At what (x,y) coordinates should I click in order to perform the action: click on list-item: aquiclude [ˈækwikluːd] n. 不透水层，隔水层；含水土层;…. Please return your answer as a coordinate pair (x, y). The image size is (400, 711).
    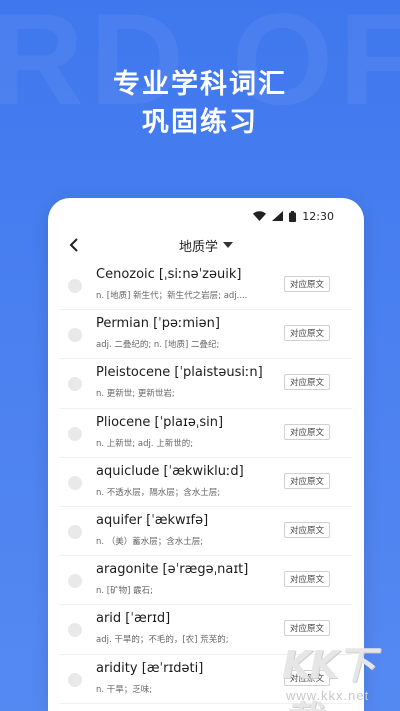
    Looking at the image, I should click on (206, 482).